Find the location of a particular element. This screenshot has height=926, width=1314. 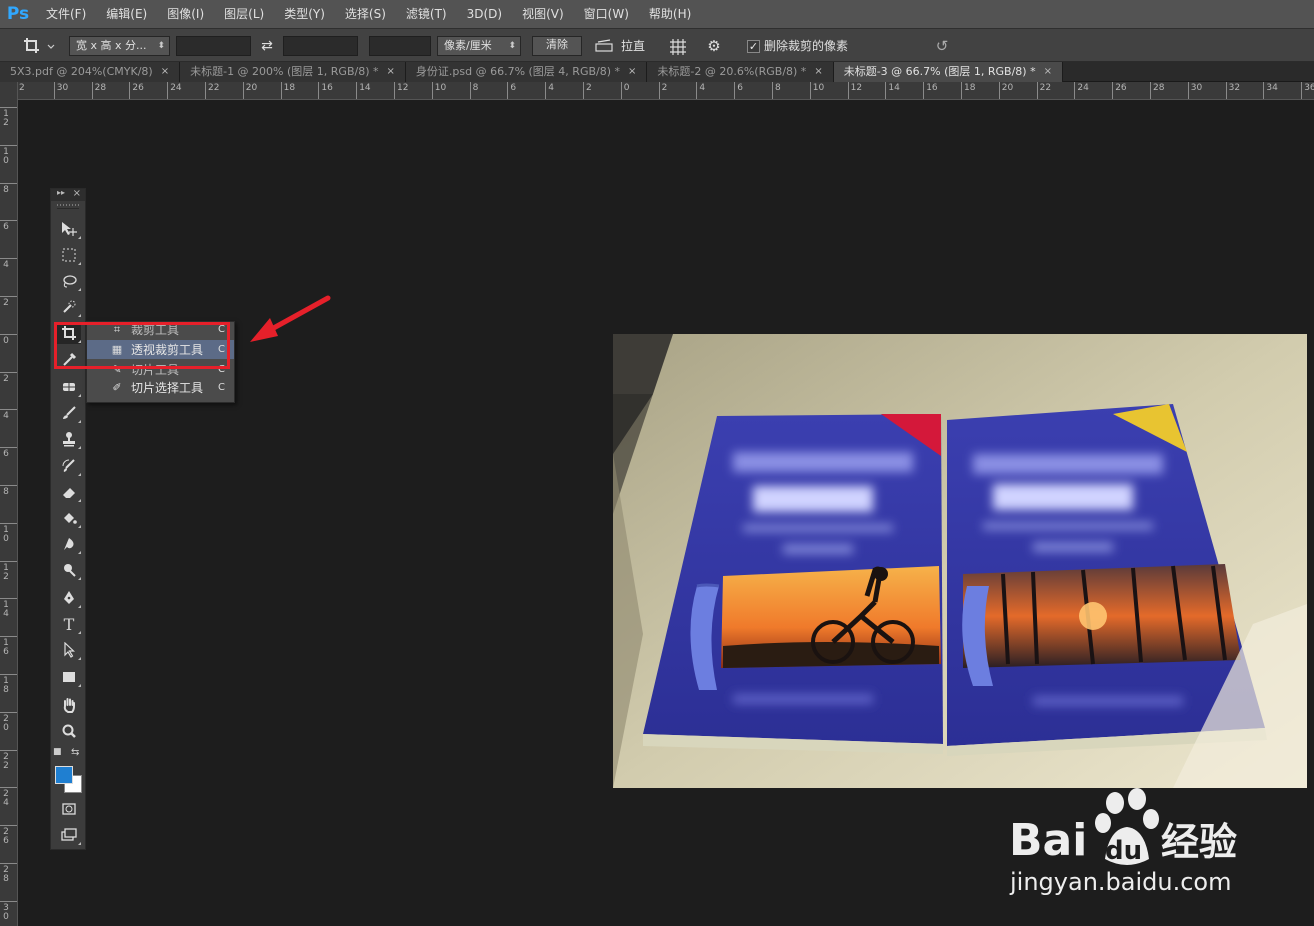

eraser-tool-icon is located at coordinates (69, 492).